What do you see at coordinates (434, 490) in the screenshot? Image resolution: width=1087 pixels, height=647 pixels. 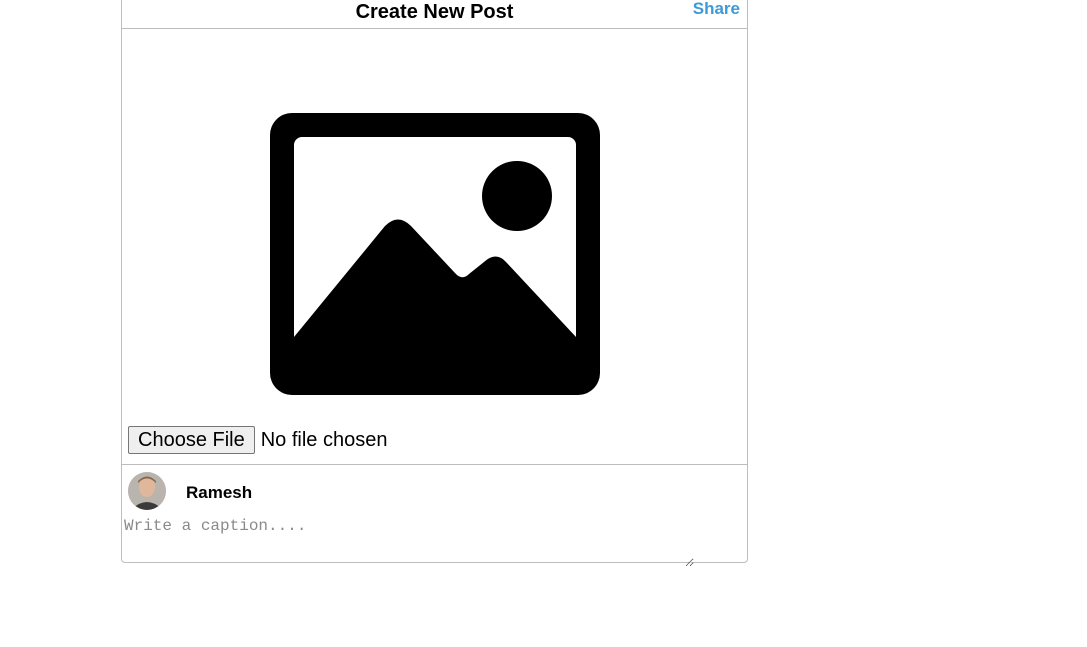 I see `post-author-row: Ramesh` at bounding box center [434, 490].